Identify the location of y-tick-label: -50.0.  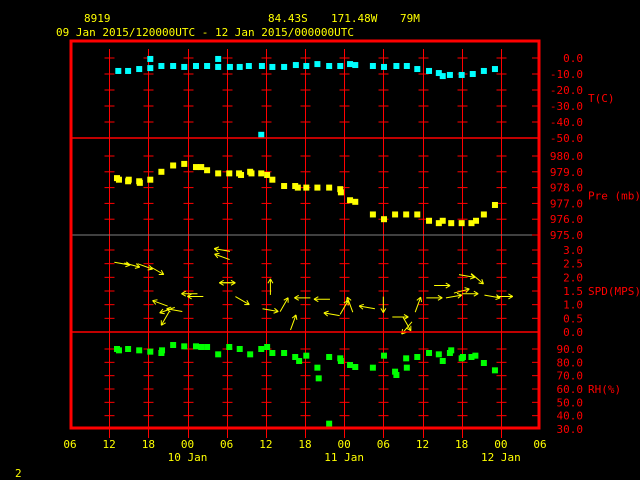
(566, 138).